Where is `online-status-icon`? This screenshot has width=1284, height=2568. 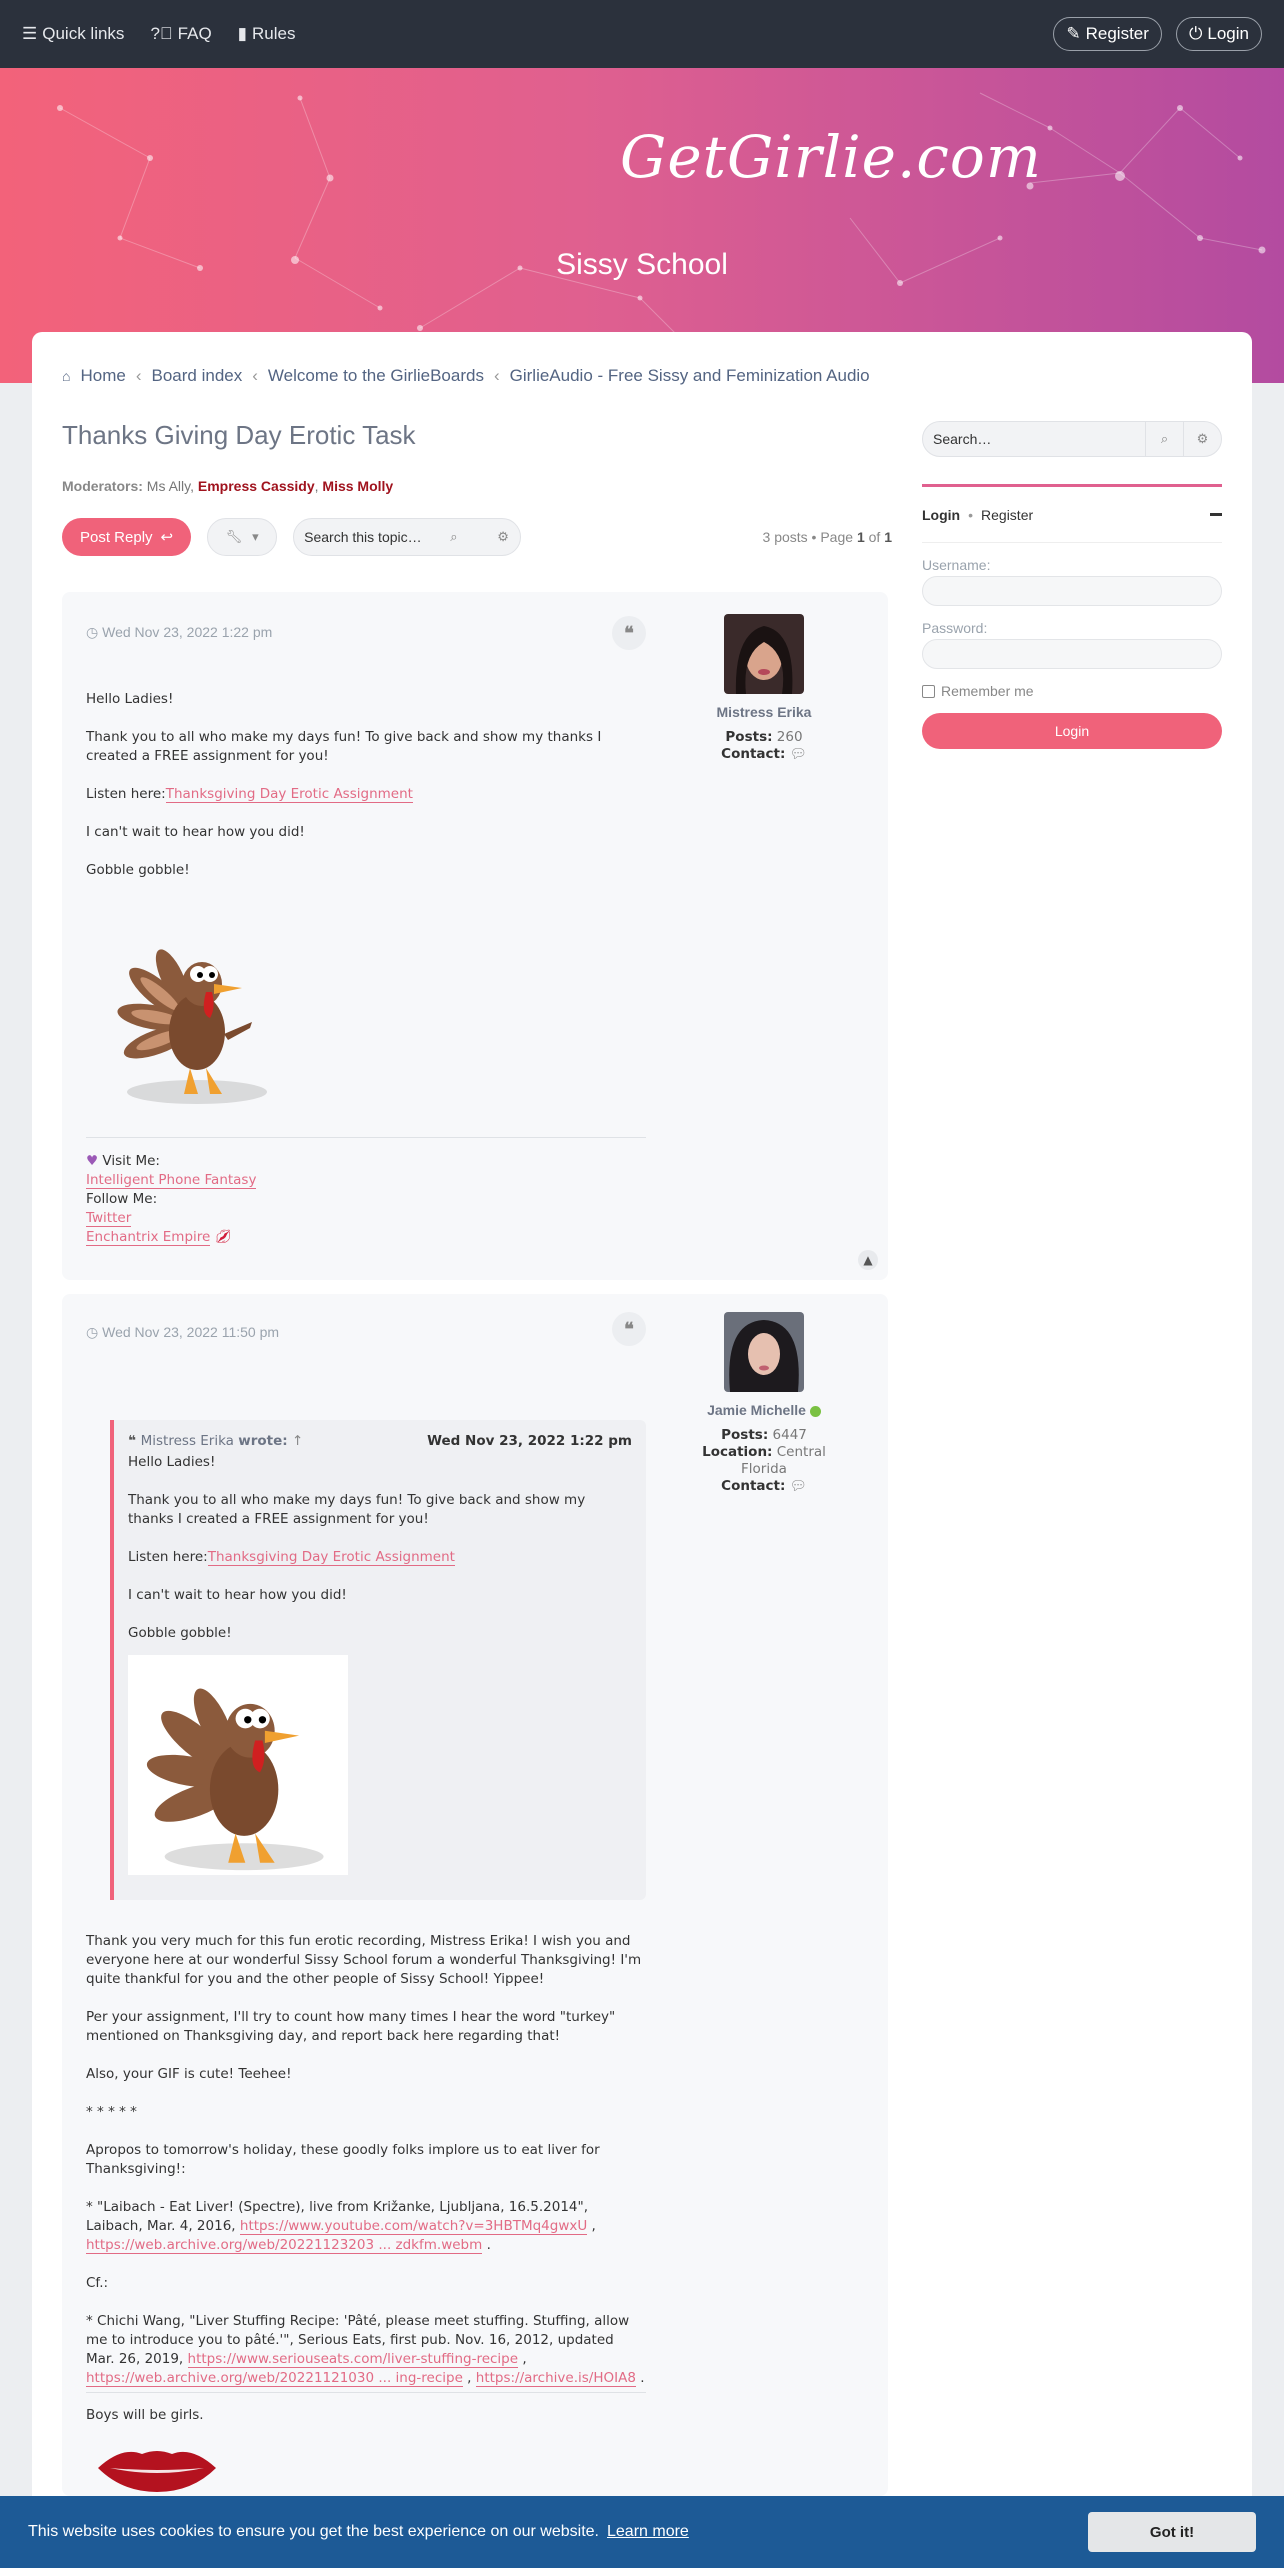 online-status-icon is located at coordinates (815, 1411).